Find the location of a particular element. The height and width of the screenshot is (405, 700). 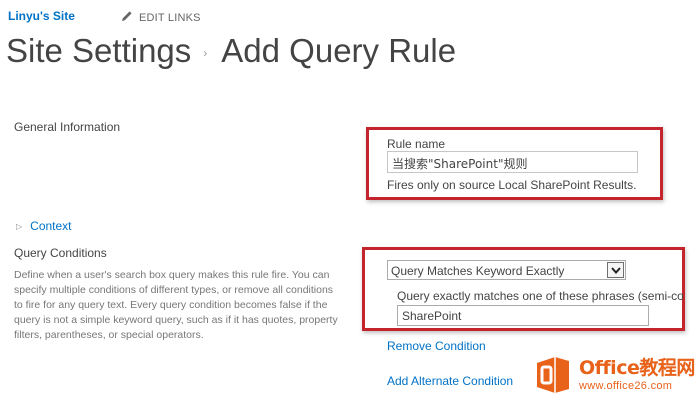

remove-condition-link: Remove Condition is located at coordinates (436, 346).